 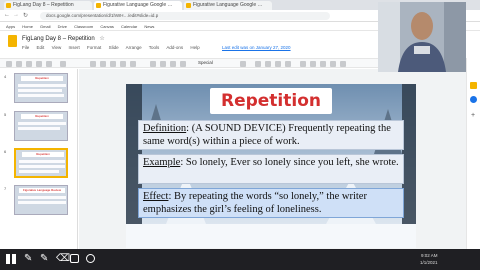 What do you see at coordinates (113, 64) in the screenshot?
I see `image-icon` at bounding box center [113, 64].